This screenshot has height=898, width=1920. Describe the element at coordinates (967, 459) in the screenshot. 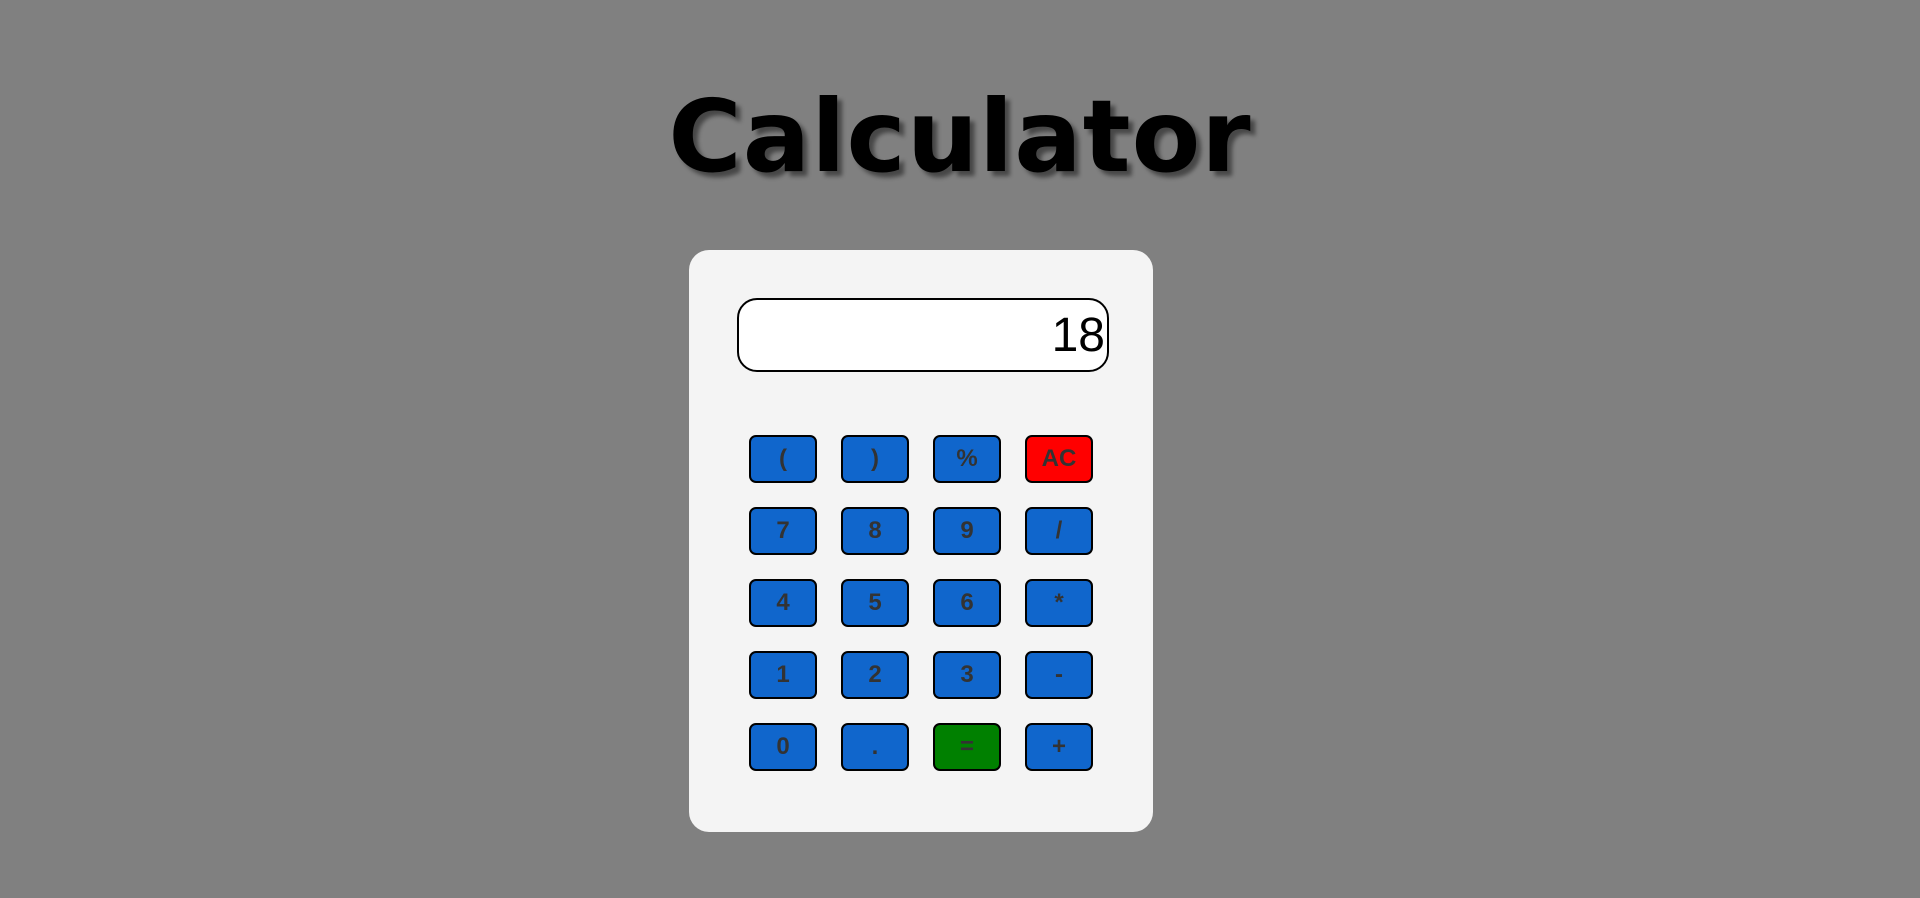

I see `percent-button: %` at that location.